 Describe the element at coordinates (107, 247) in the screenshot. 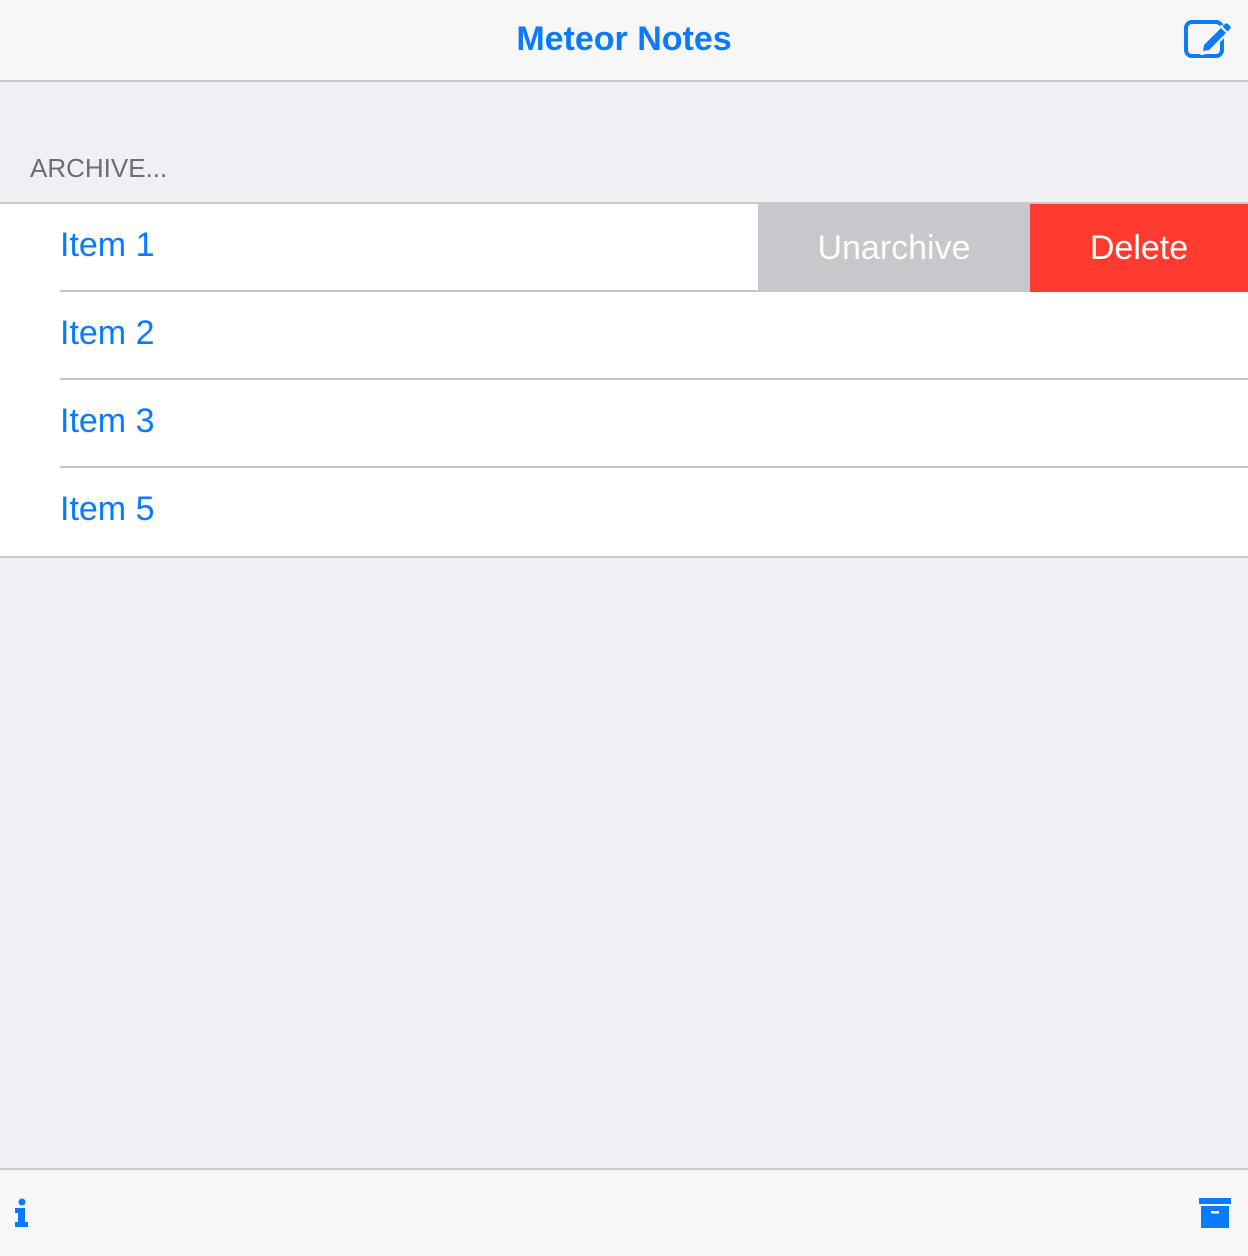

I see `list-item-label: Item 1` at that location.